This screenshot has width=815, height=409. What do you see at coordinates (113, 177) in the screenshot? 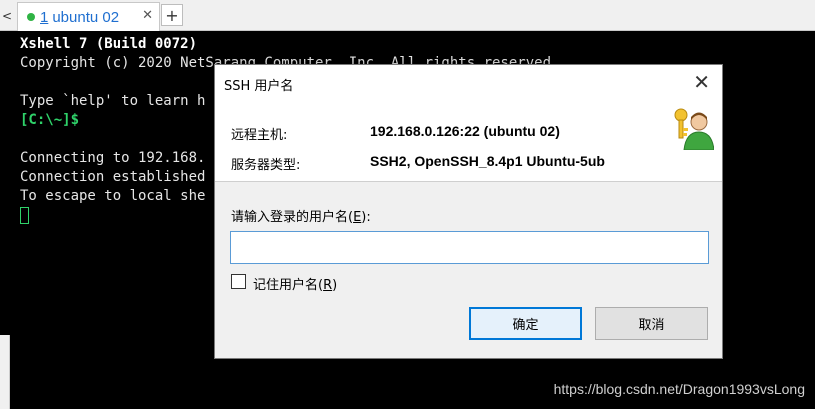
I see `terminal-line: Connection established` at bounding box center [113, 177].